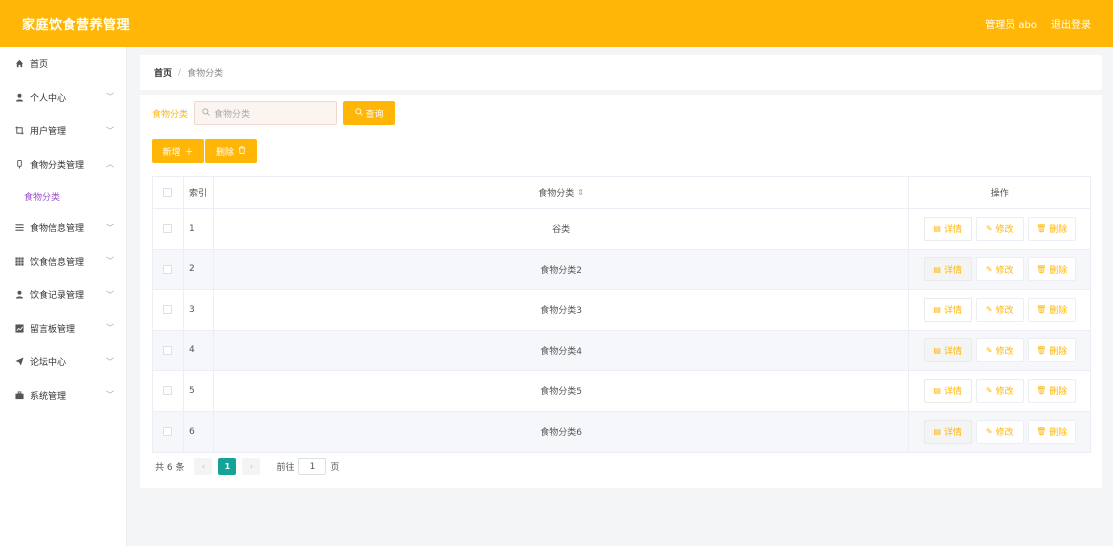 Image resolution: width=1113 pixels, height=546 pixels. What do you see at coordinates (39, 65) in the screenshot?
I see `sidebar-item-label: 首页` at bounding box center [39, 65].